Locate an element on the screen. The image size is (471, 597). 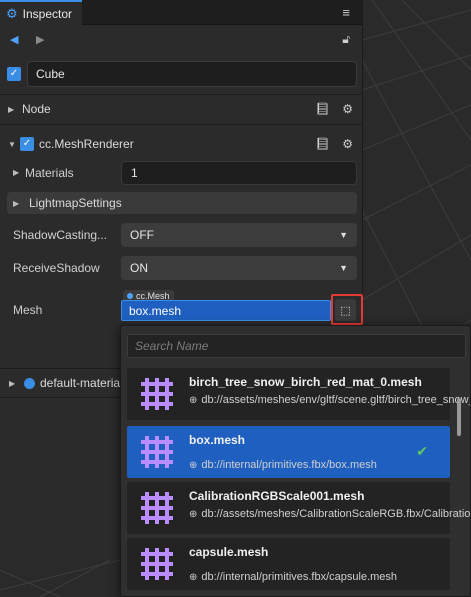
check-icon: ✔ is located at coordinates (422, 451).